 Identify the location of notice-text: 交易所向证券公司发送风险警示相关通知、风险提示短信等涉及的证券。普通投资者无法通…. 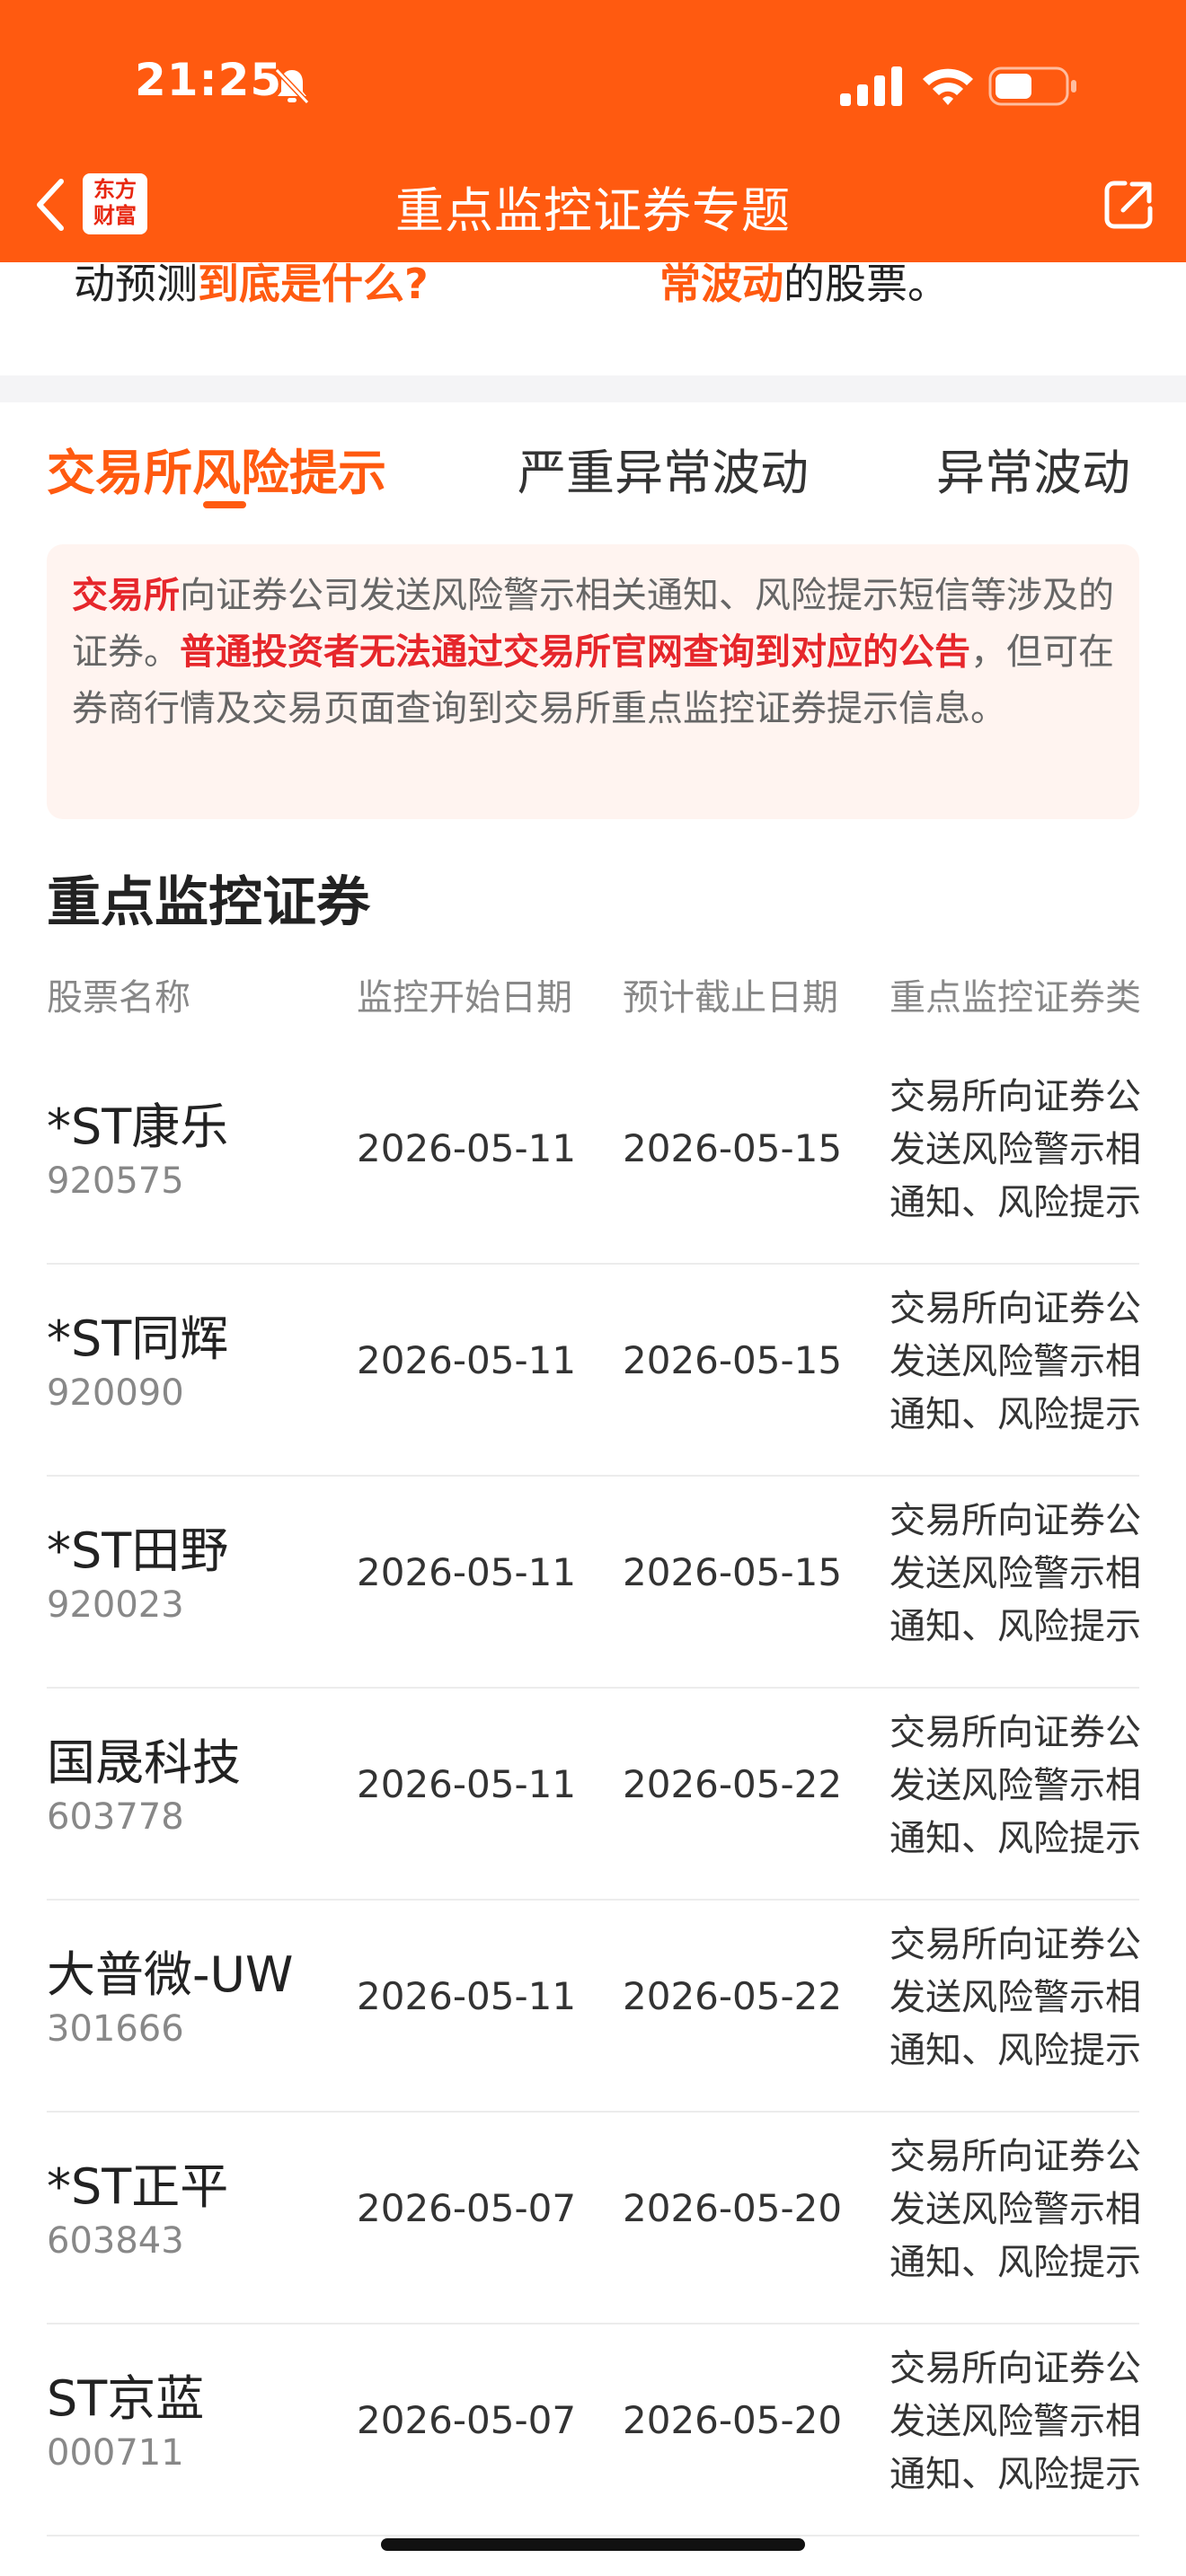
(593, 652).